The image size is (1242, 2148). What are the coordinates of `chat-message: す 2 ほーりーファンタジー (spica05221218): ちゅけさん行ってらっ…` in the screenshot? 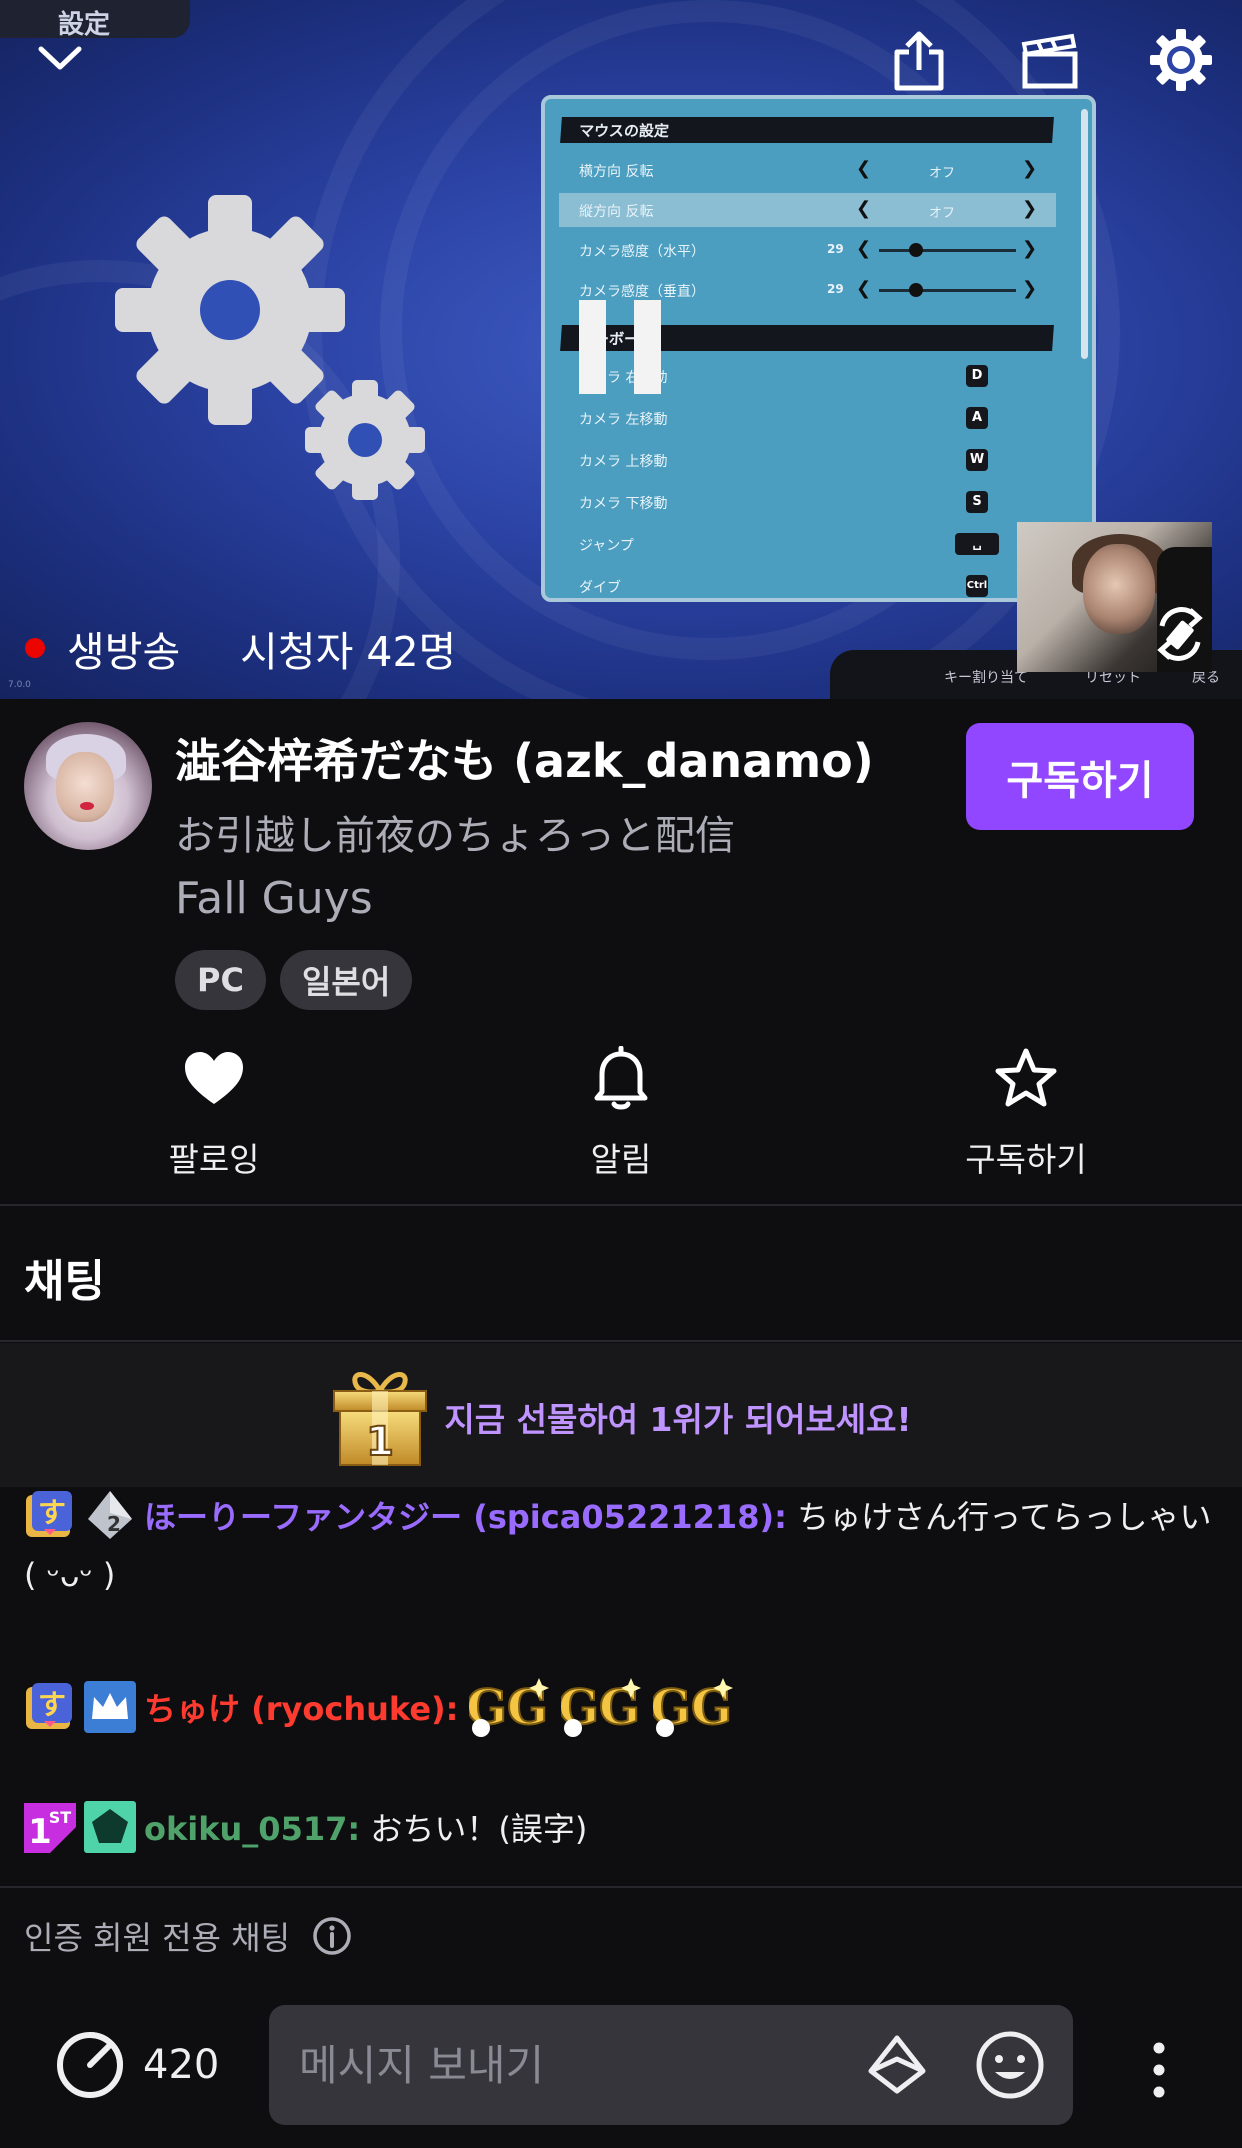 It's located at (624, 1546).